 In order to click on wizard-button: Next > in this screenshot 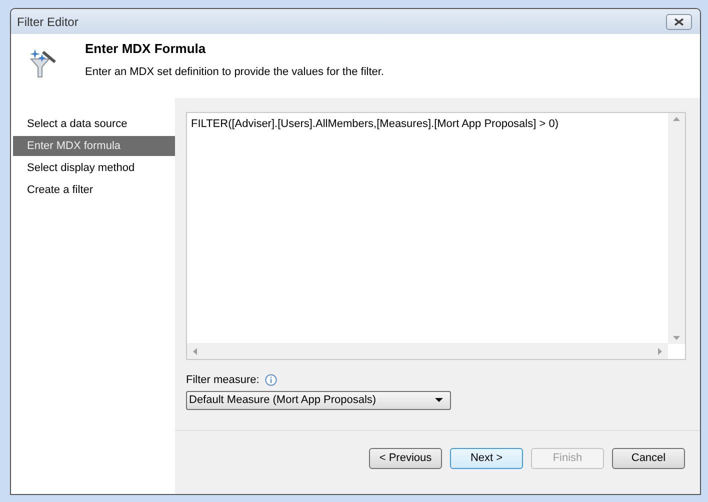, I will do `click(486, 458)`.